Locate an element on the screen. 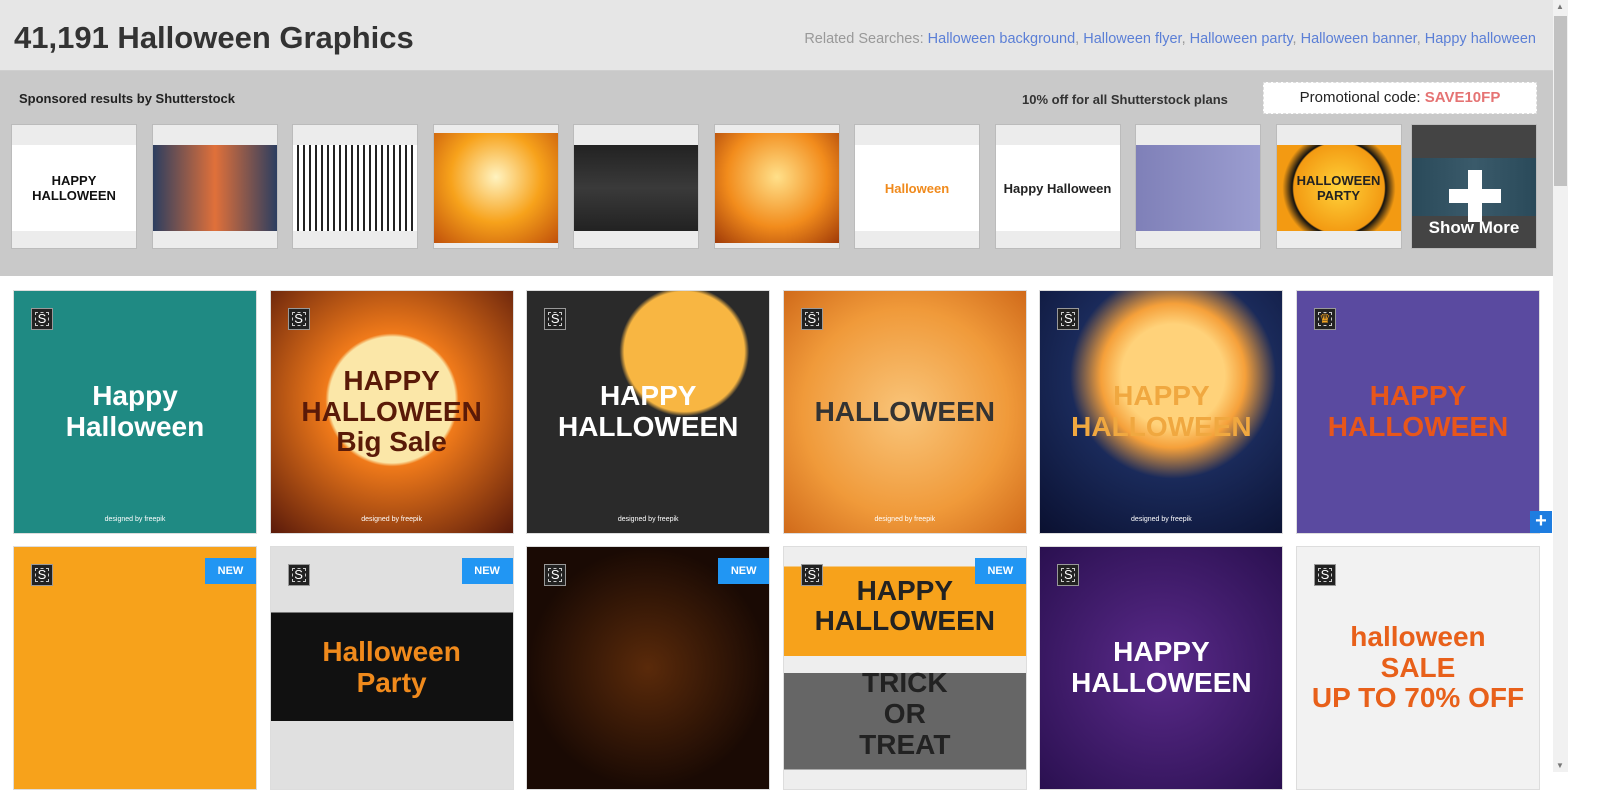 This screenshot has width=1600, height=790. related-link: Halloween background is located at coordinates (1002, 39).